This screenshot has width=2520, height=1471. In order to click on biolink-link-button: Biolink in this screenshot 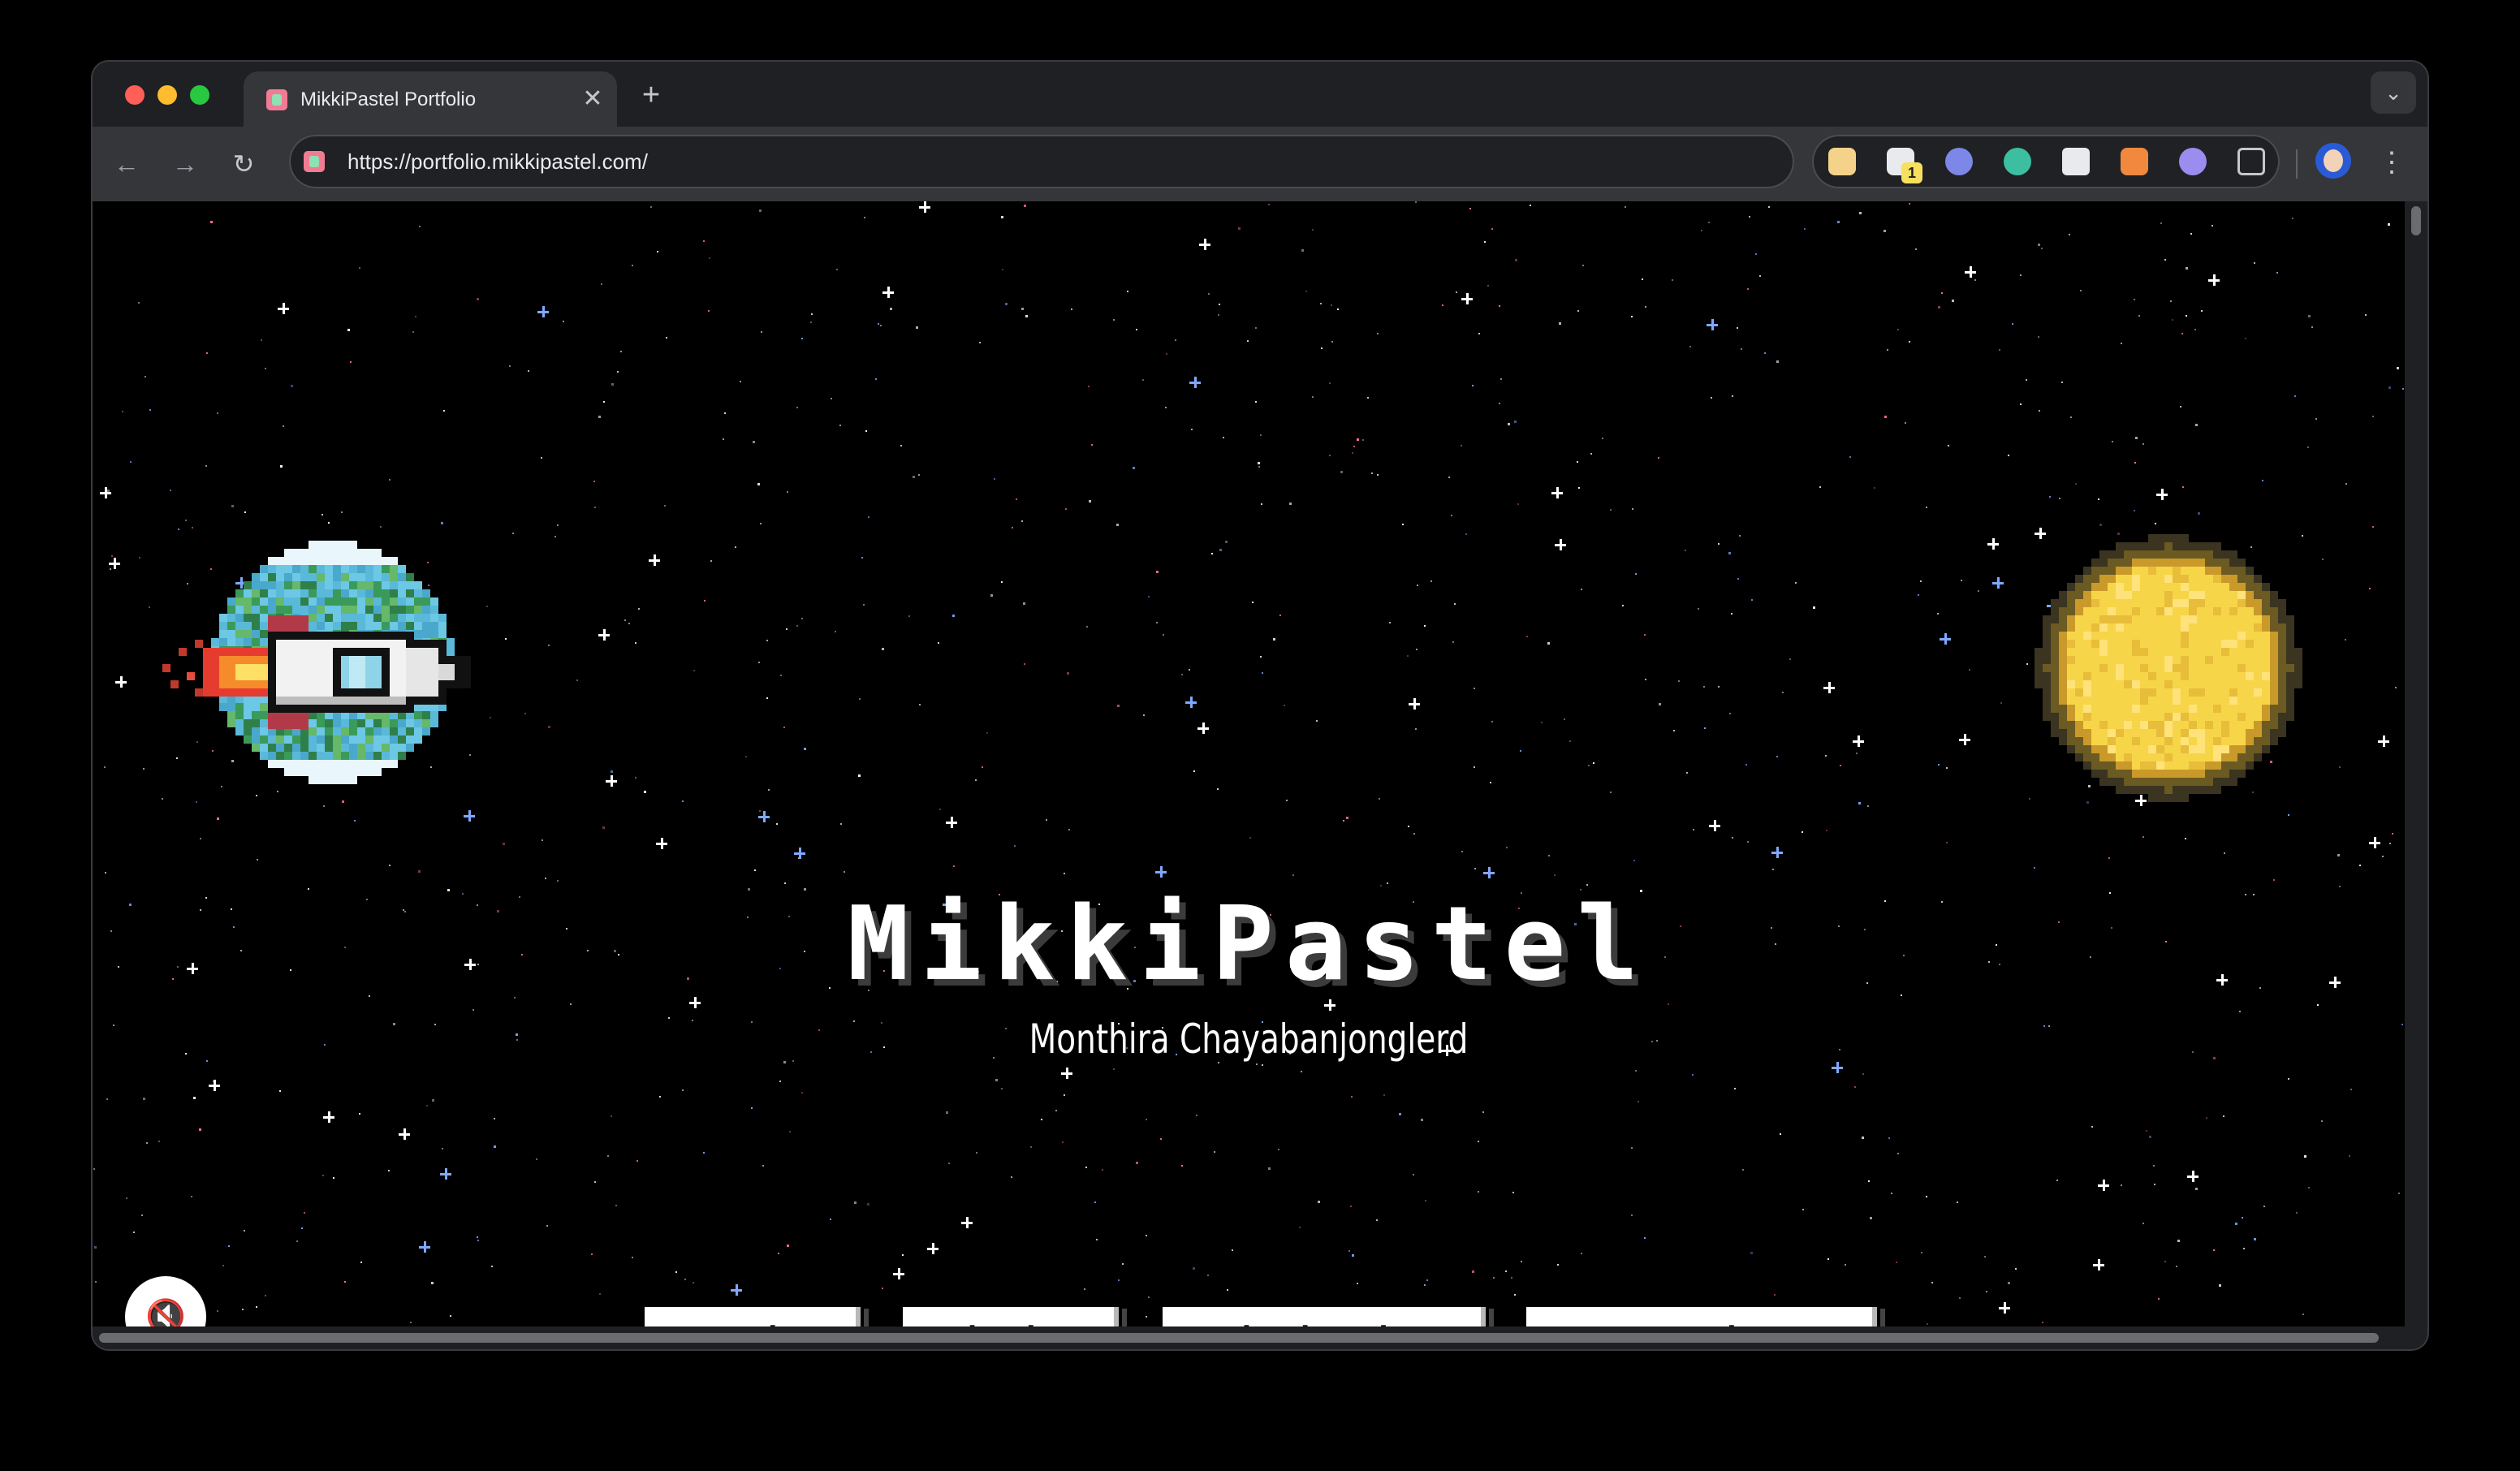, I will do `click(1011, 1315)`.